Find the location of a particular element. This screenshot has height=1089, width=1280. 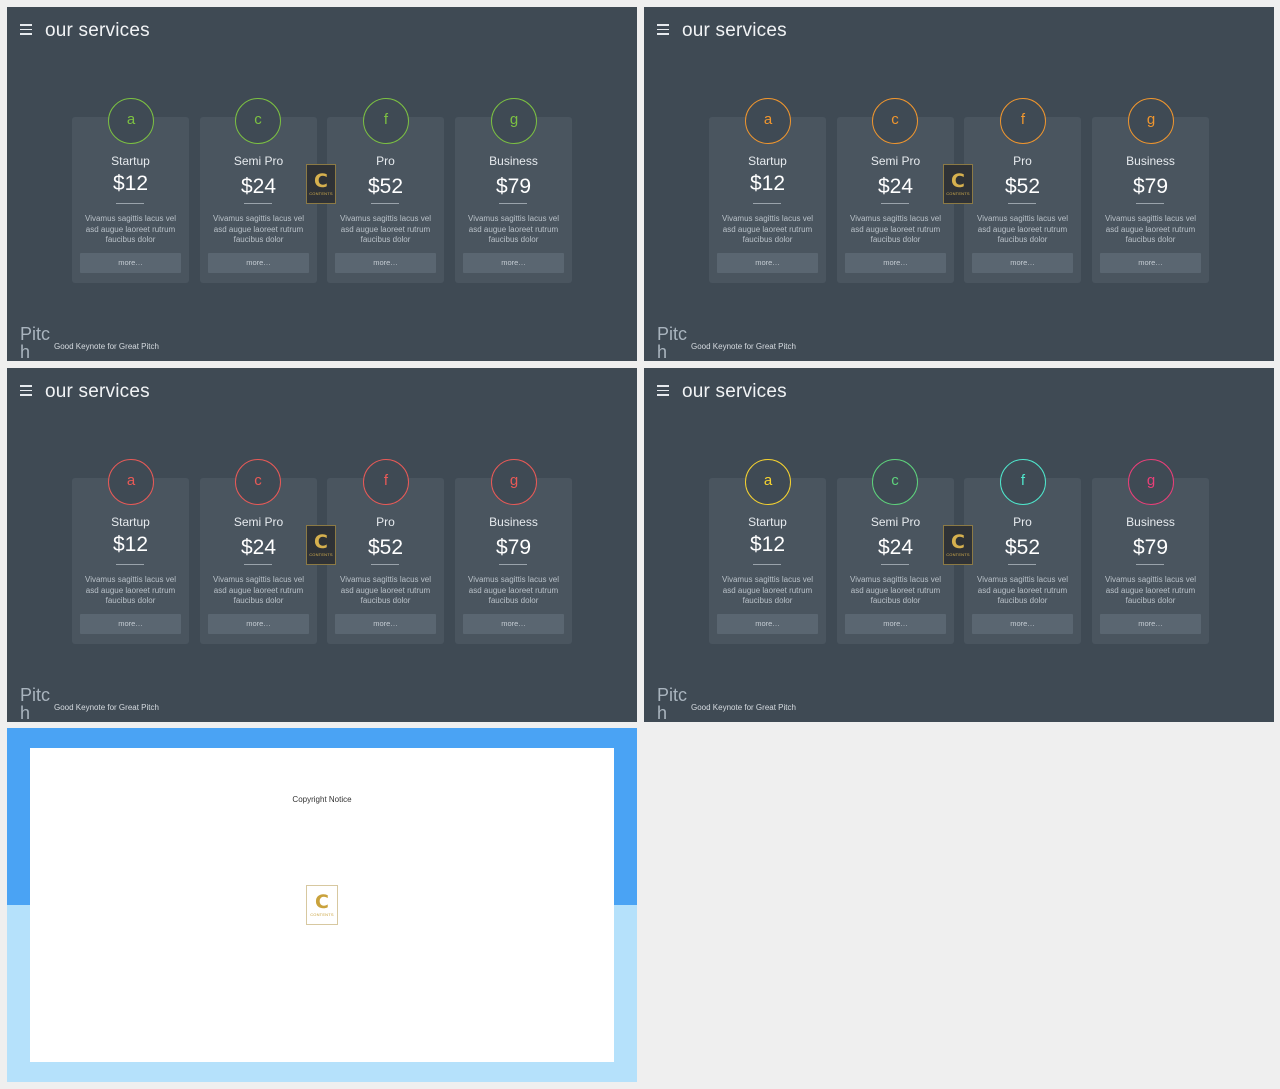

contents-logo: C CONTENTS is located at coordinates (322, 905).